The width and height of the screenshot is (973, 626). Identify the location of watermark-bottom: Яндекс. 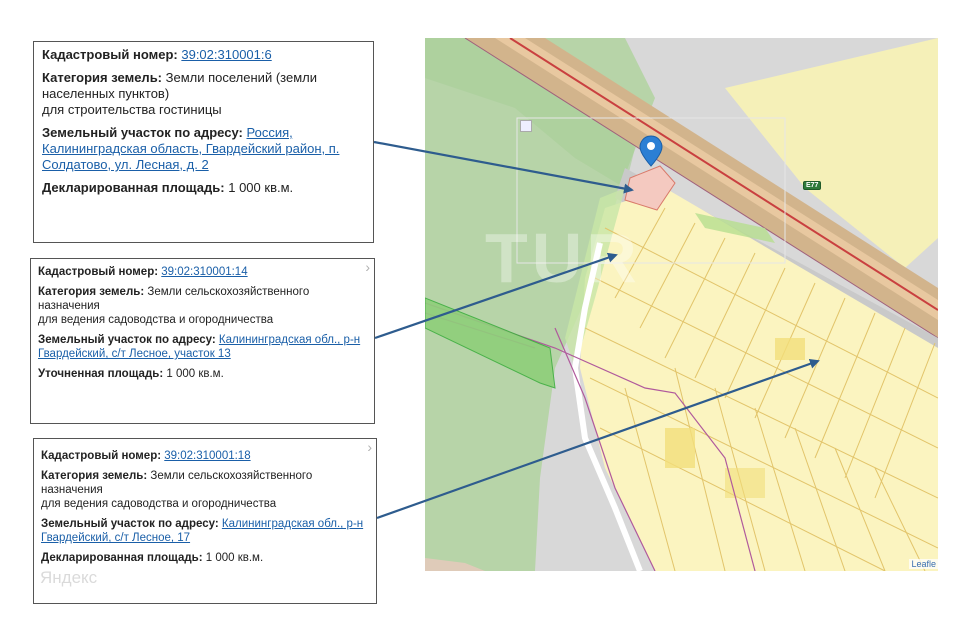
(69, 577).